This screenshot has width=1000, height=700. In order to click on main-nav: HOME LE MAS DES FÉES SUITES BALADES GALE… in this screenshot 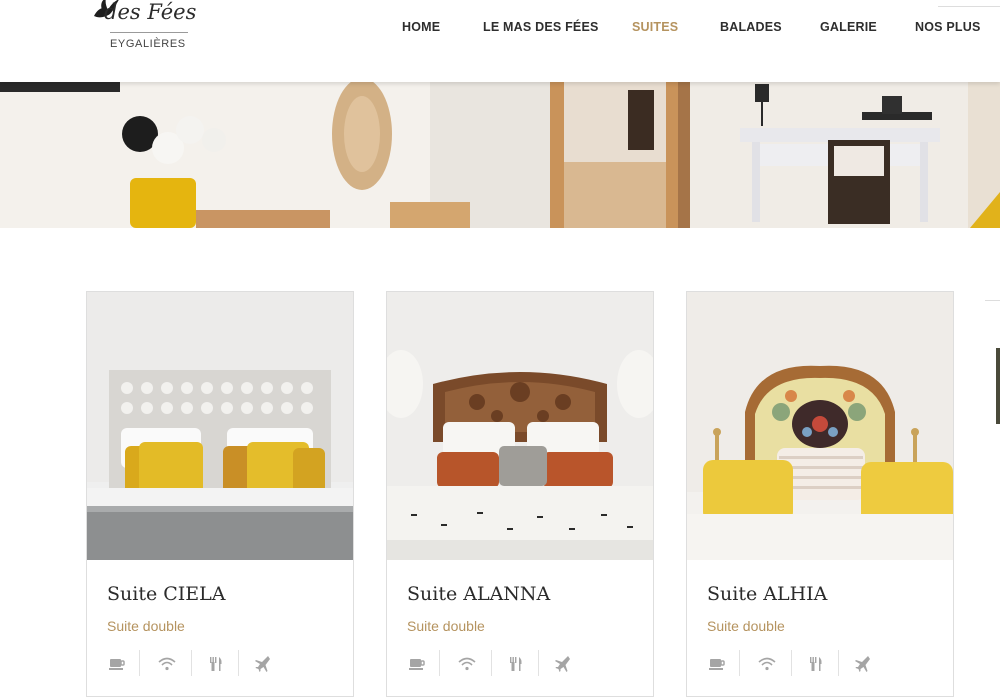, I will do `click(500, 30)`.